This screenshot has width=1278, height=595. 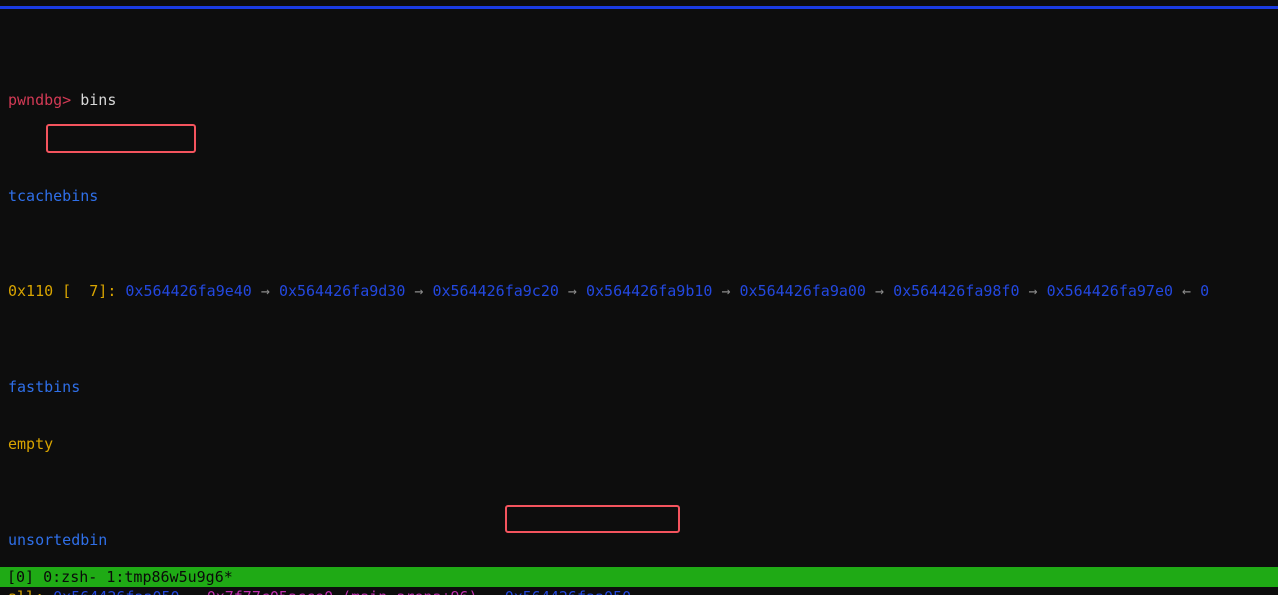 What do you see at coordinates (53, 195) in the screenshot?
I see `tcachebins-label: tcachebins` at bounding box center [53, 195].